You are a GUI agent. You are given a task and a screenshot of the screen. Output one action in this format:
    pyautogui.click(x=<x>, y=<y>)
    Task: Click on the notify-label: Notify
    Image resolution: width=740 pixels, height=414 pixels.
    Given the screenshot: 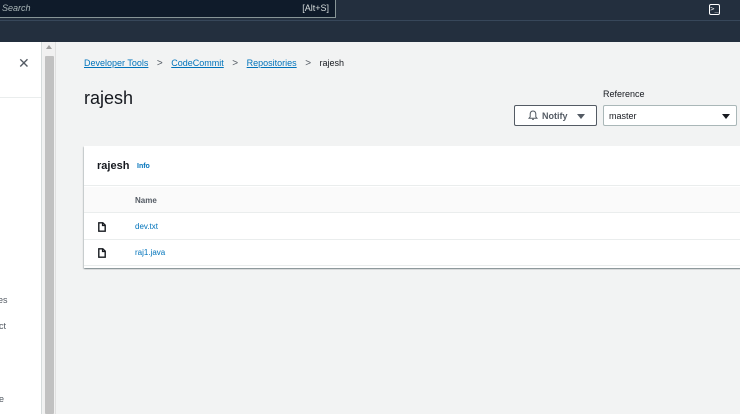 What is the action you would take?
    pyautogui.click(x=555, y=116)
    